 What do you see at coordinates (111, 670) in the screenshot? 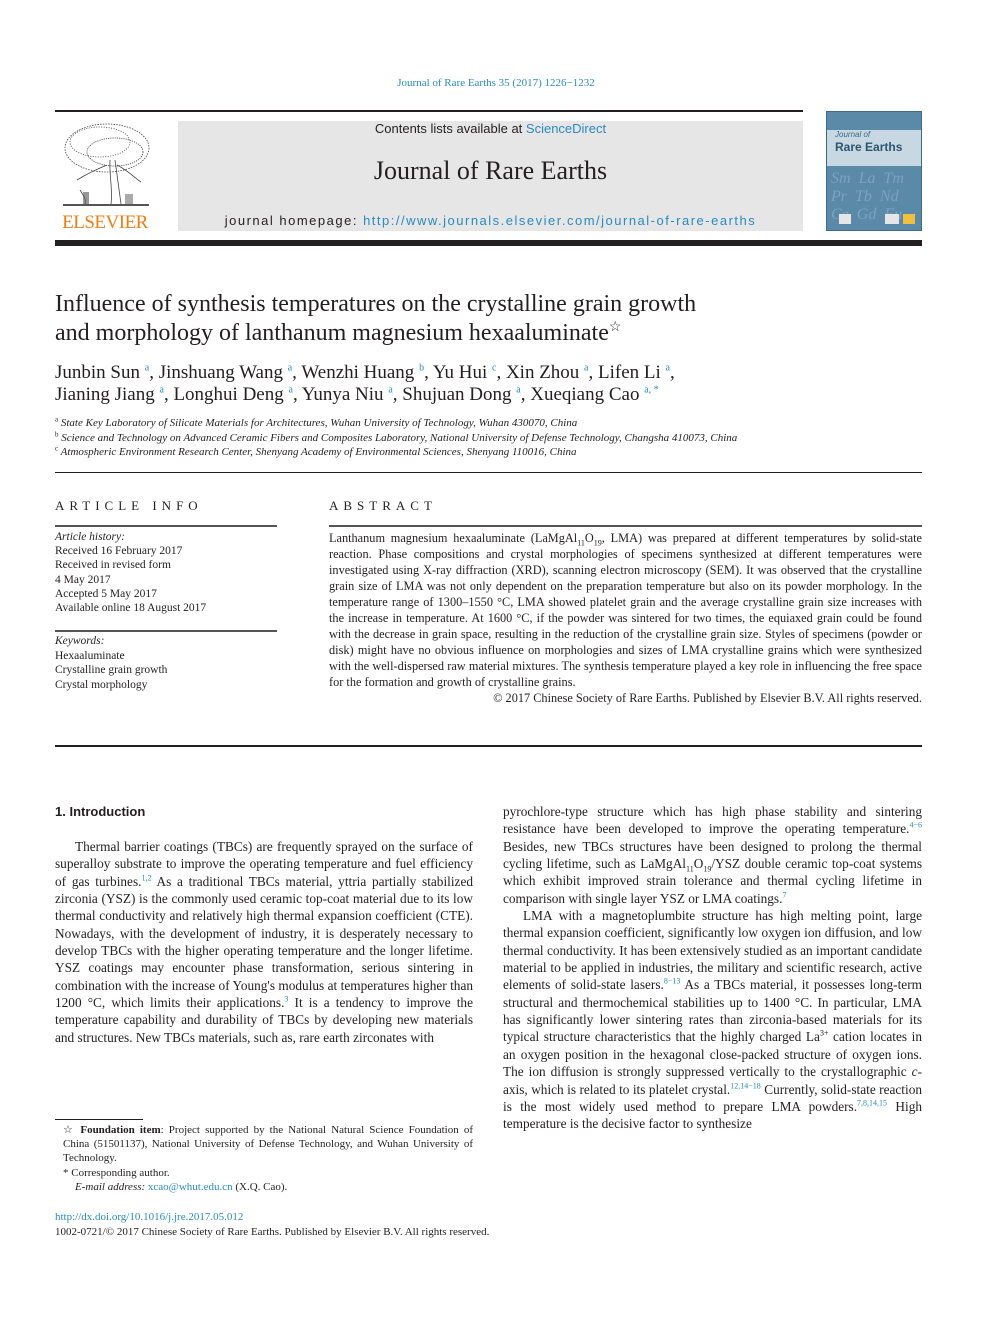
I see `keyword: Crystalline grain growth` at bounding box center [111, 670].